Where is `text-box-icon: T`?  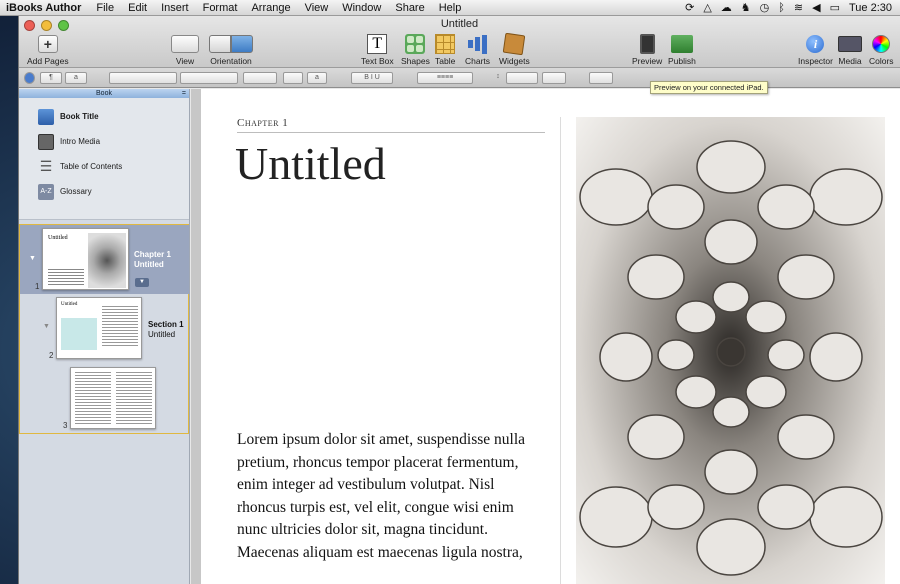
text-box-icon: T is located at coordinates (377, 44).